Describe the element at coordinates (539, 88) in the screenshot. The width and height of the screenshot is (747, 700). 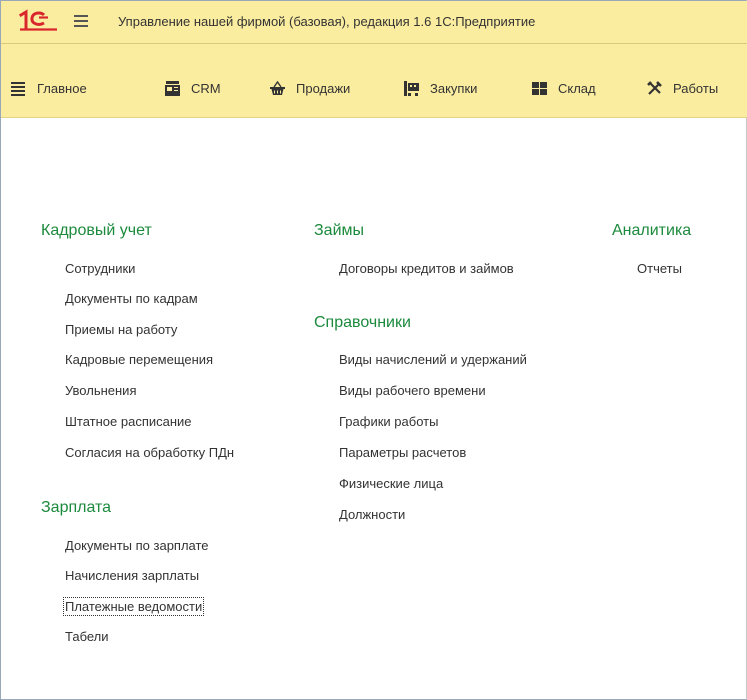
I see `warehouse-icon` at that location.